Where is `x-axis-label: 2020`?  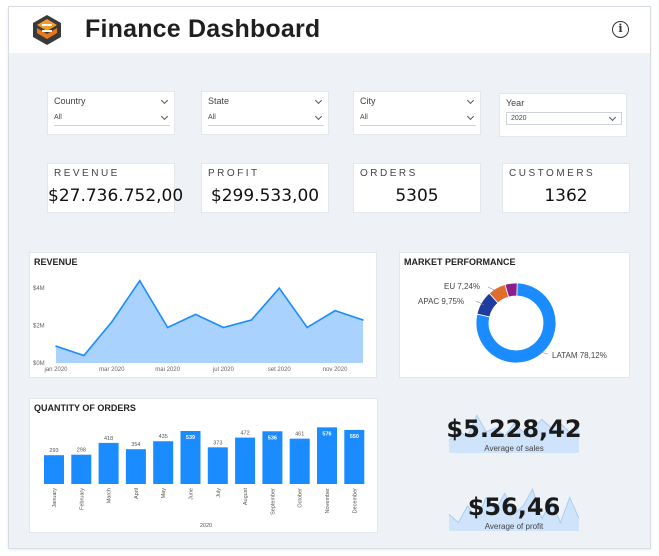 x-axis-label: 2020 is located at coordinates (206, 526).